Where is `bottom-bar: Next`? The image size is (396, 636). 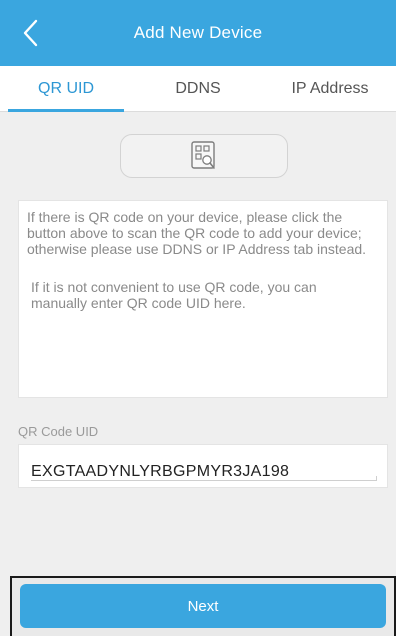 bottom-bar: Next is located at coordinates (203, 606).